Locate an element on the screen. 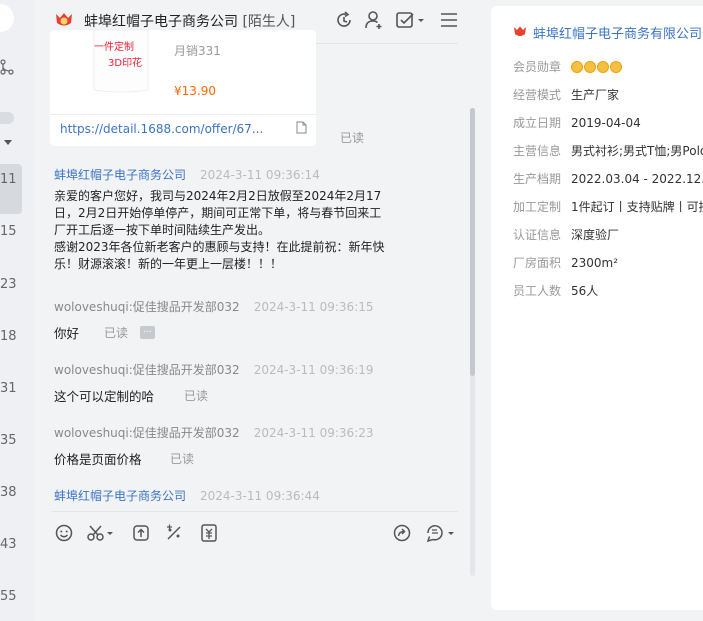 This screenshot has width=703, height=621. message-time: 2024-3-11 09:36:44 is located at coordinates (260, 496).